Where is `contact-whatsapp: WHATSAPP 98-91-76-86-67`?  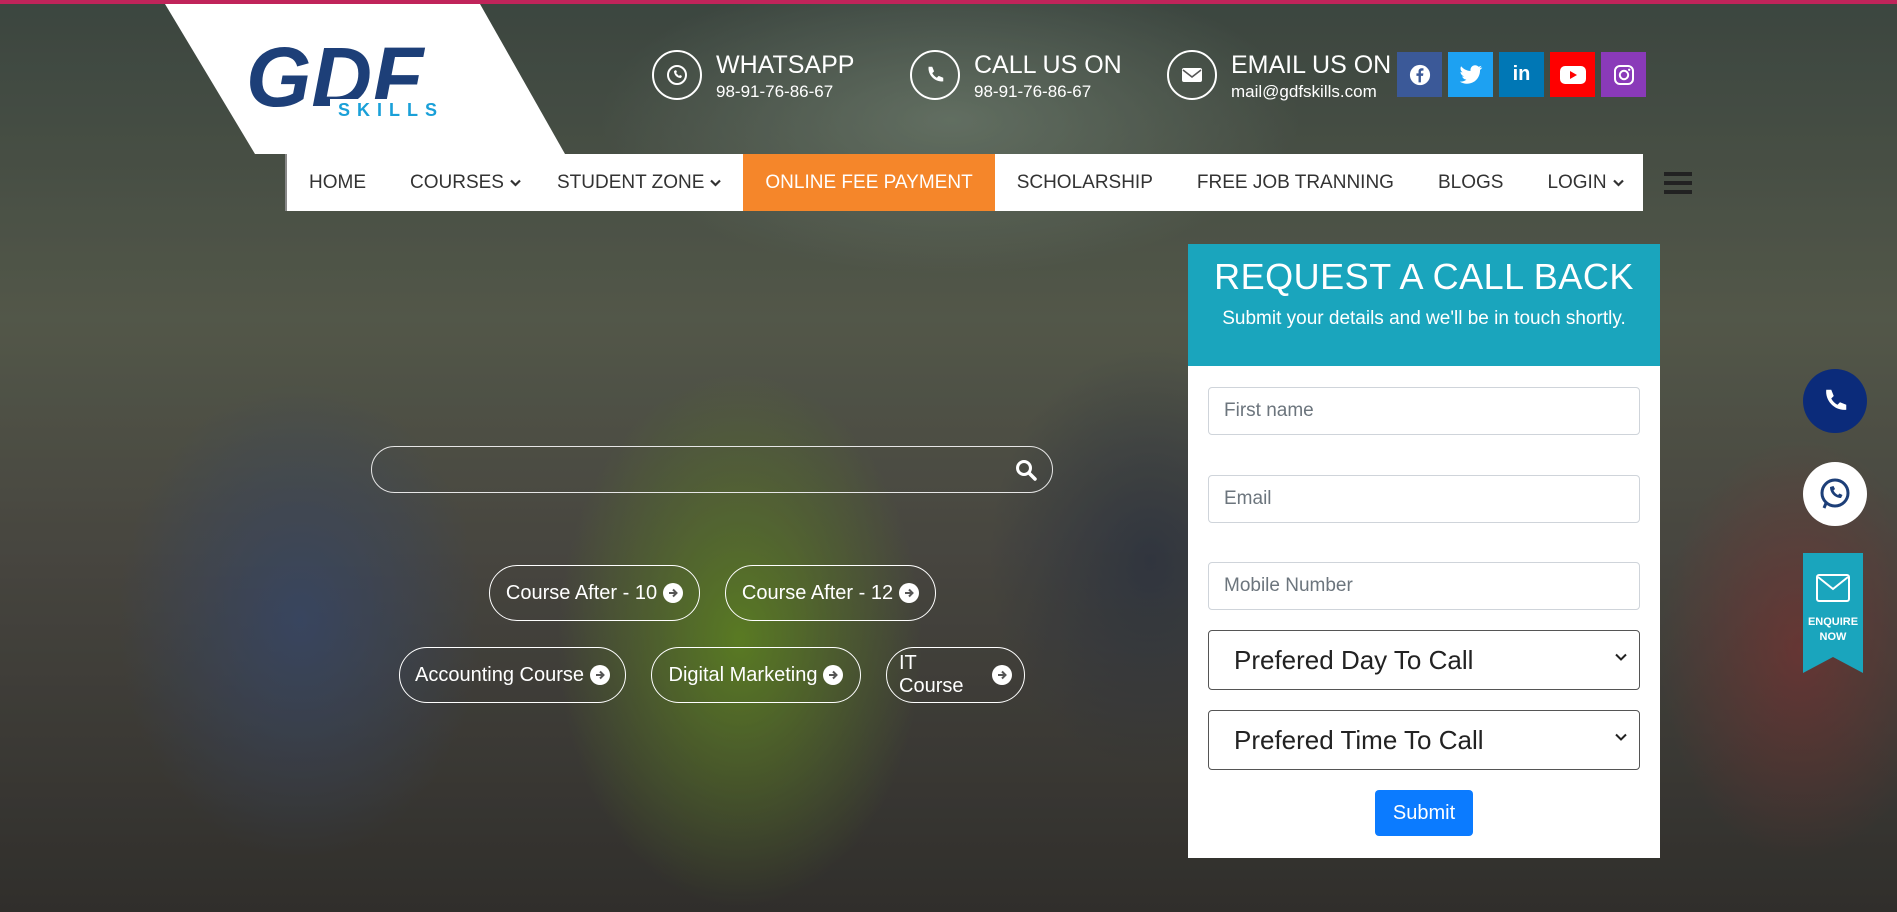 contact-whatsapp: WHATSAPP 98-91-76-86-67 is located at coordinates (753, 76).